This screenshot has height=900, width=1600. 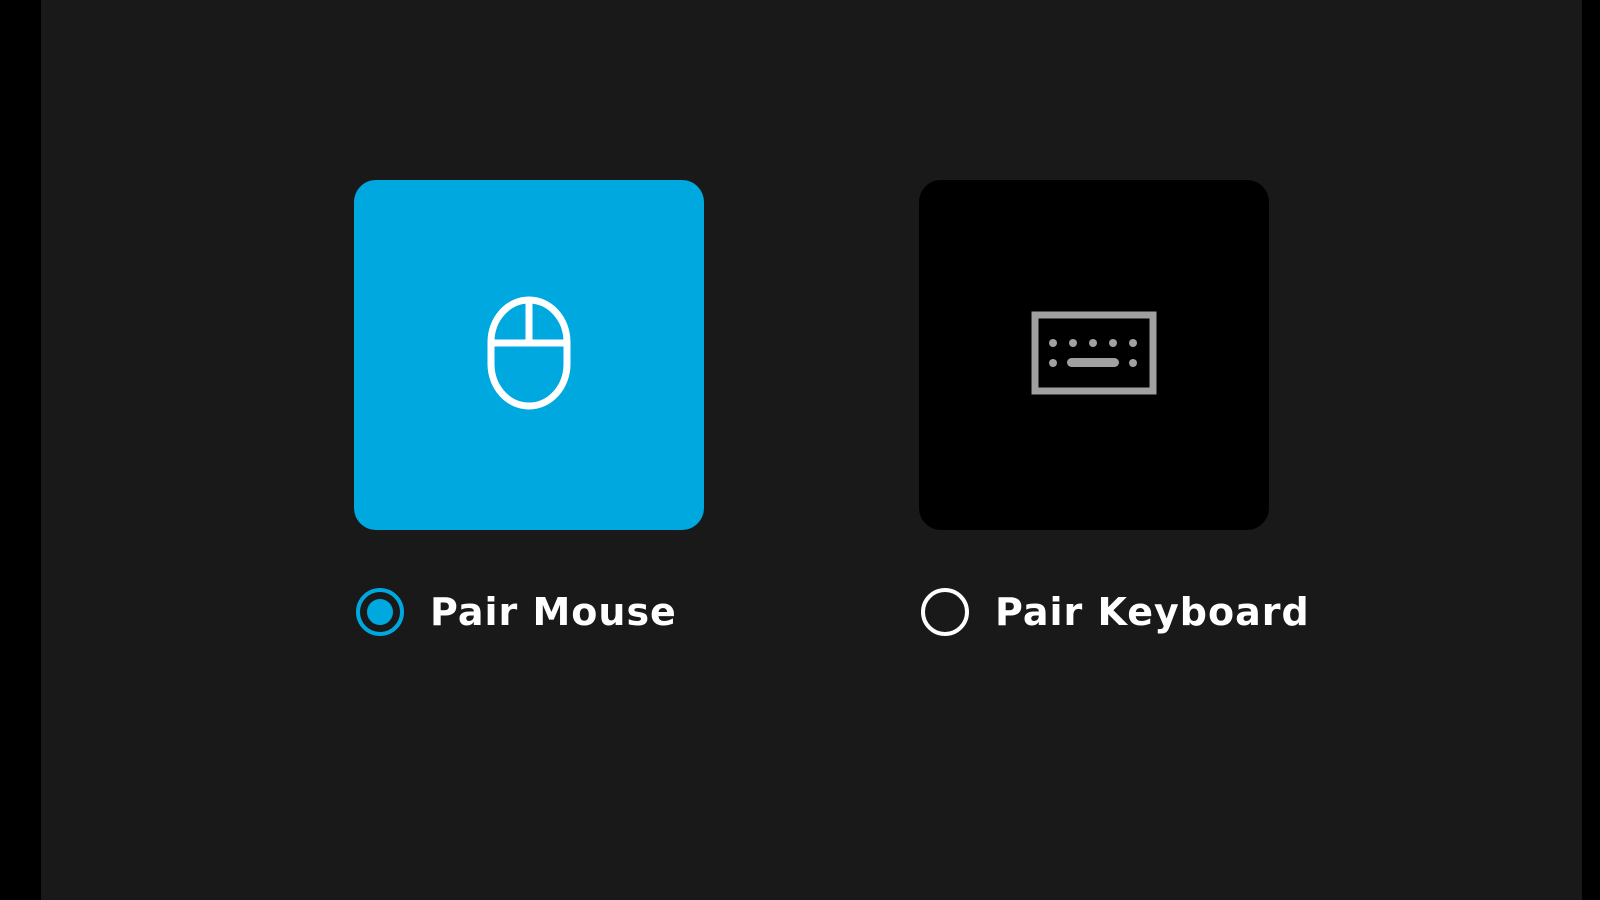 I want to click on pair-mouse-tile, so click(x=529, y=355).